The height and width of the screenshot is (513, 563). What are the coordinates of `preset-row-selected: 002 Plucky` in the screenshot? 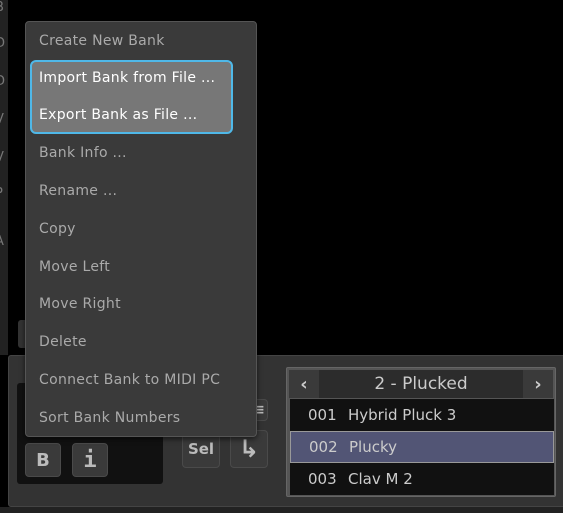 It's located at (422, 447).